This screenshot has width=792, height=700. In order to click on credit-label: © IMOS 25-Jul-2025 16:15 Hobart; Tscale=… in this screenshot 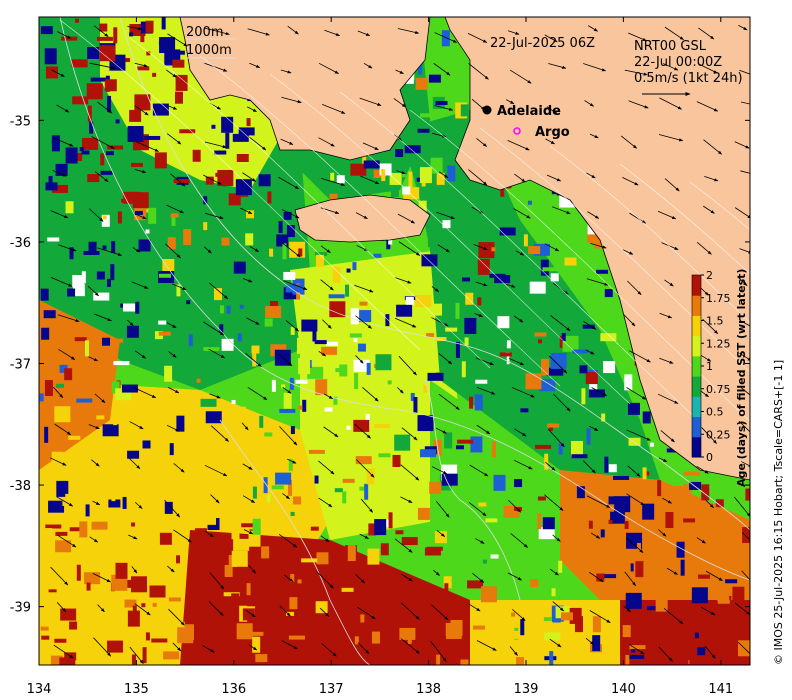, I will do `click(778, 512)`.